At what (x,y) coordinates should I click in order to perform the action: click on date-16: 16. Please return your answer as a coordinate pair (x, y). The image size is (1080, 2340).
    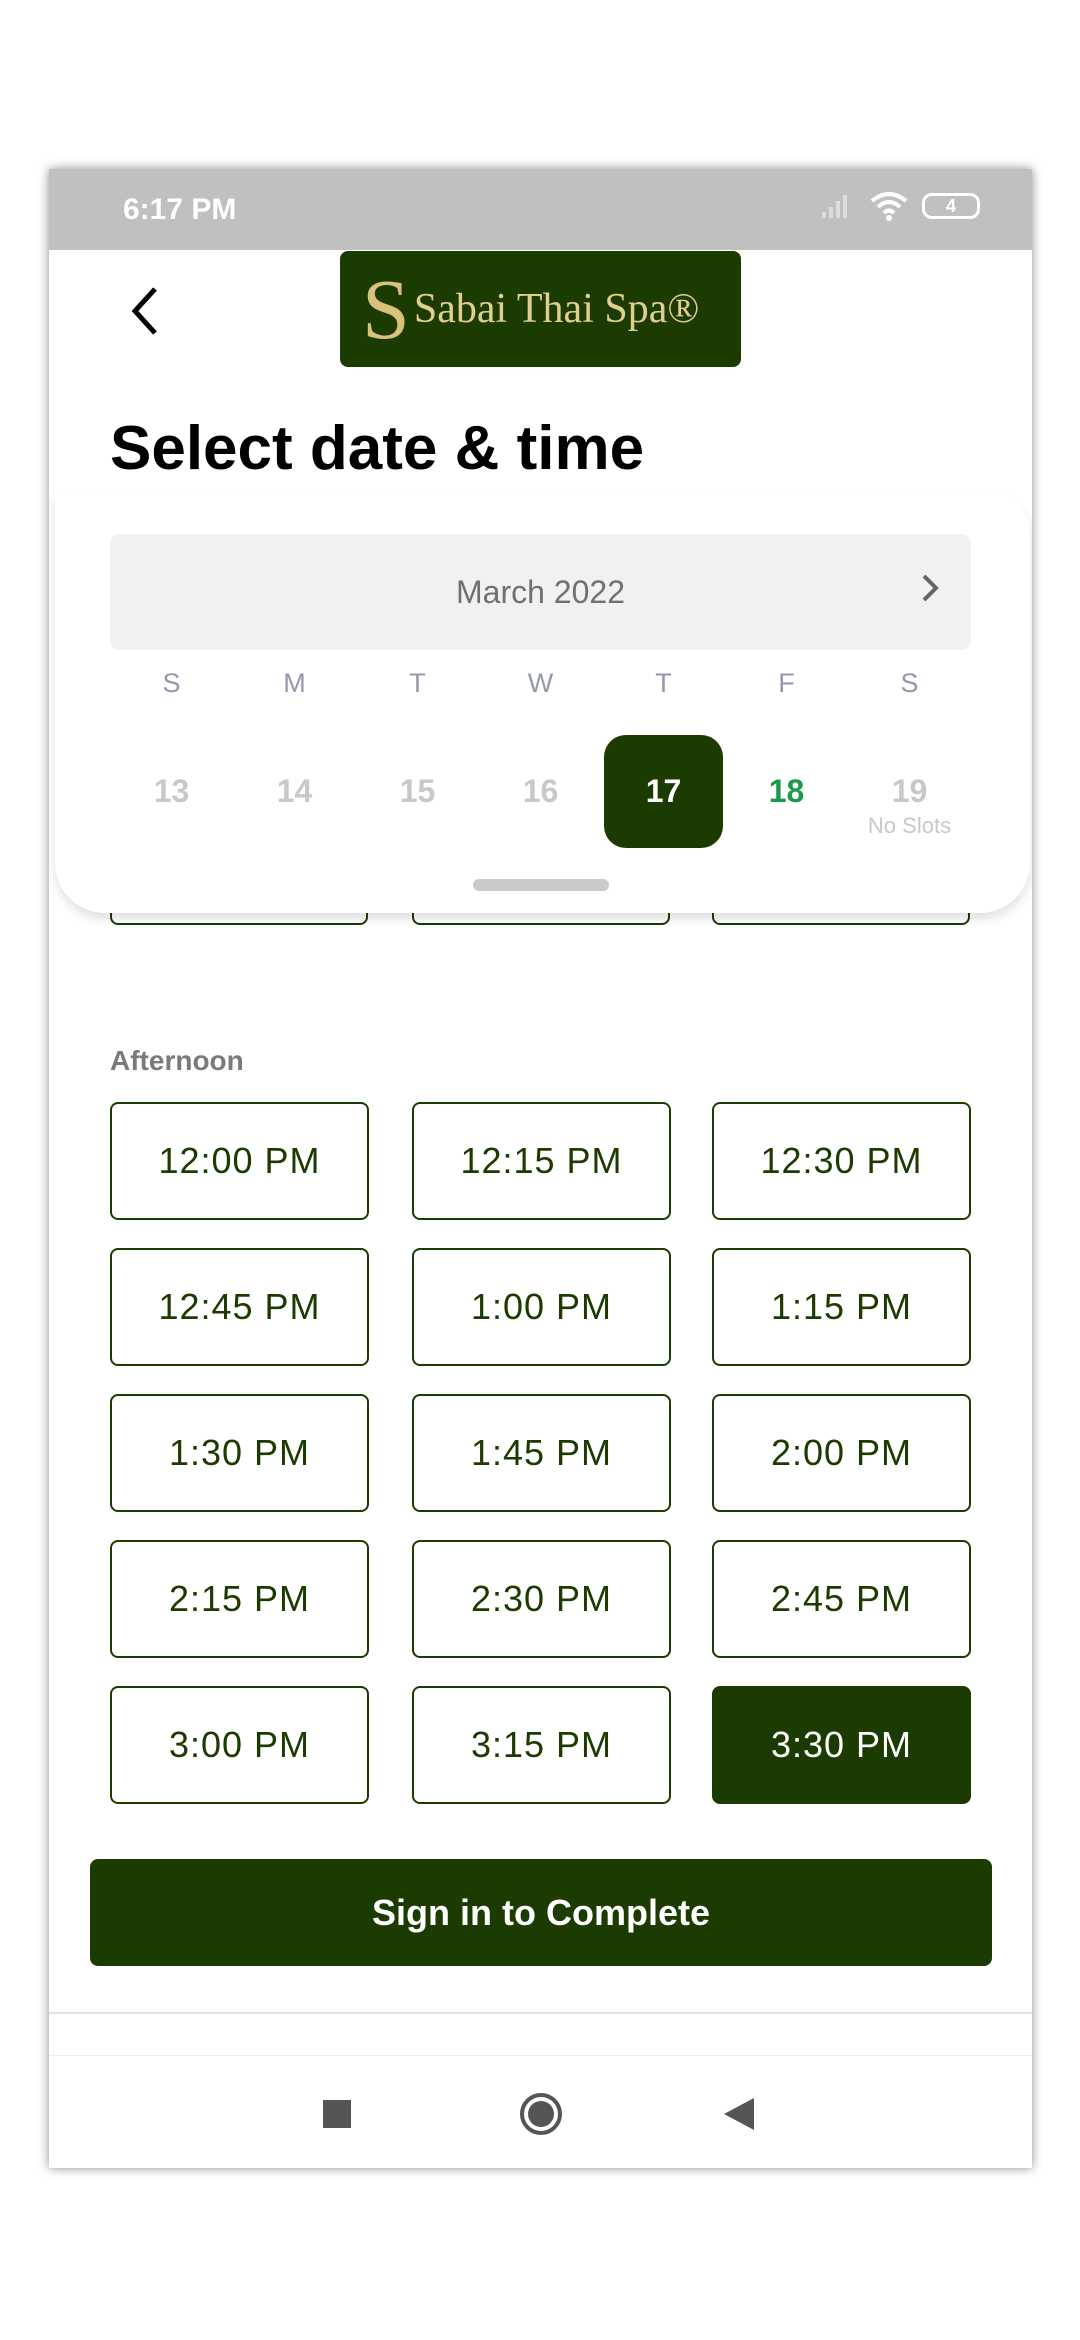
    Looking at the image, I should click on (540, 791).